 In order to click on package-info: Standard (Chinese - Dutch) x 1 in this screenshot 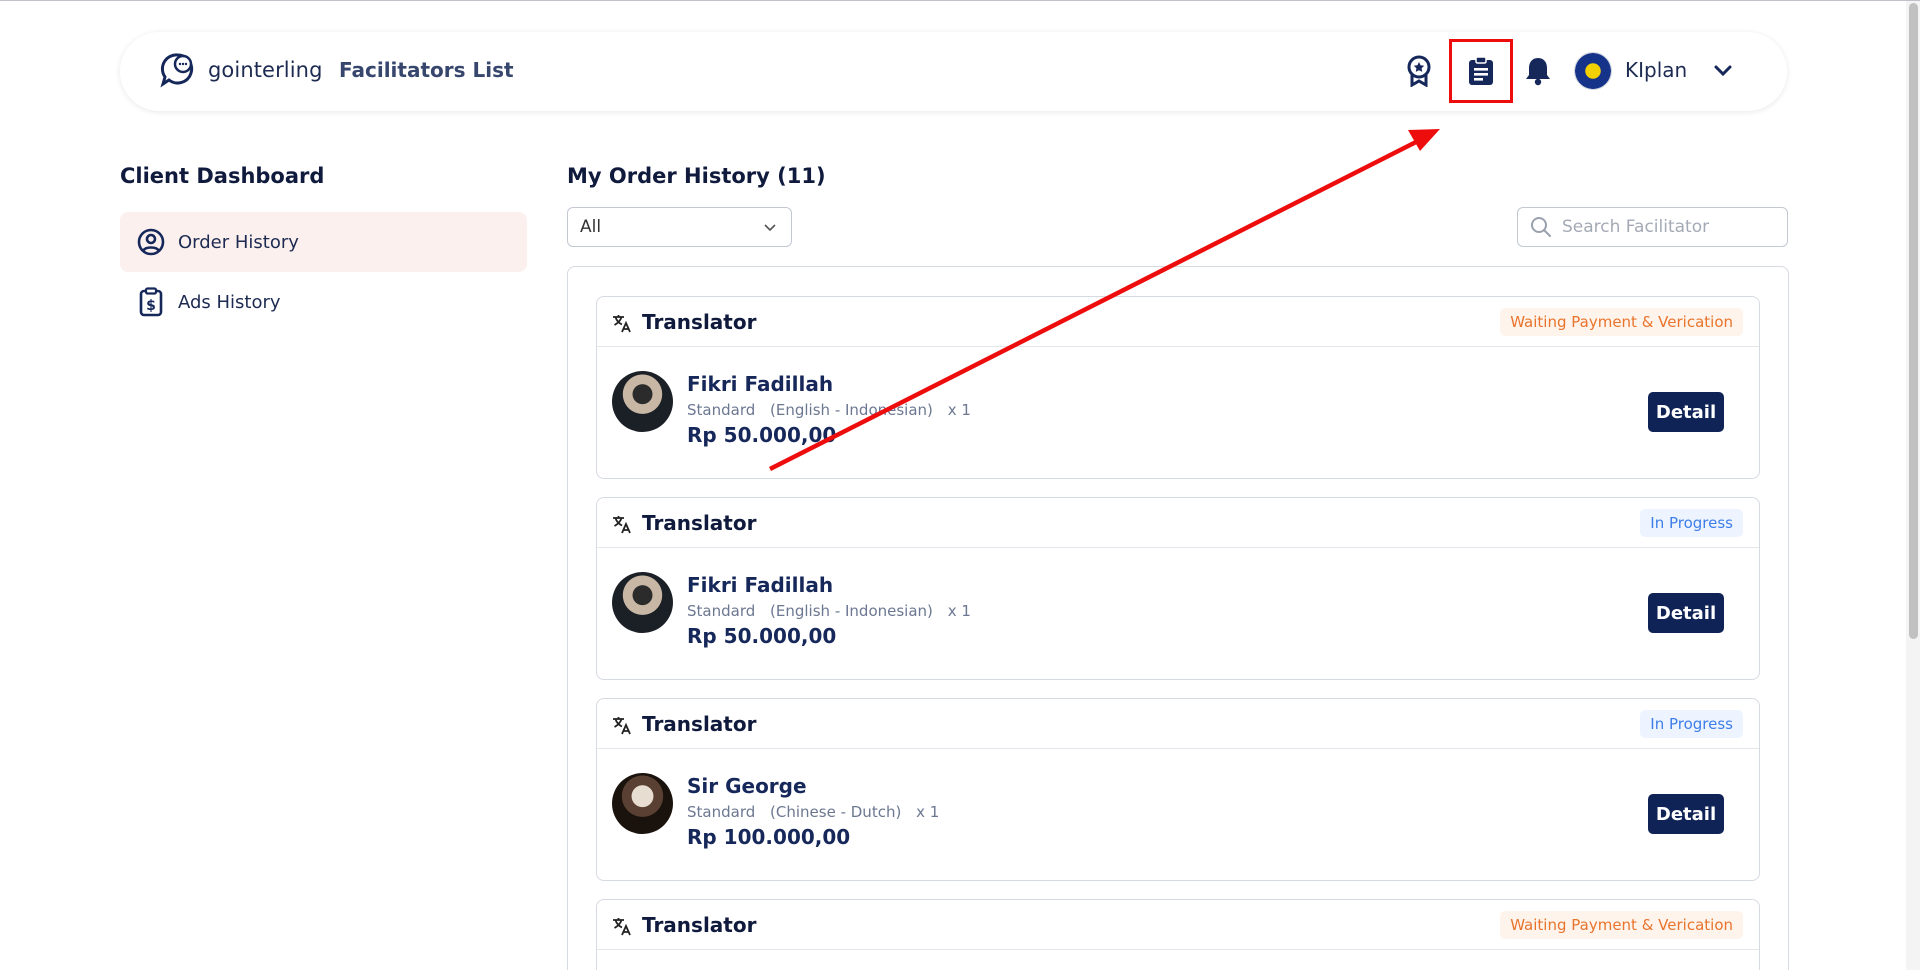, I will do `click(818, 812)`.